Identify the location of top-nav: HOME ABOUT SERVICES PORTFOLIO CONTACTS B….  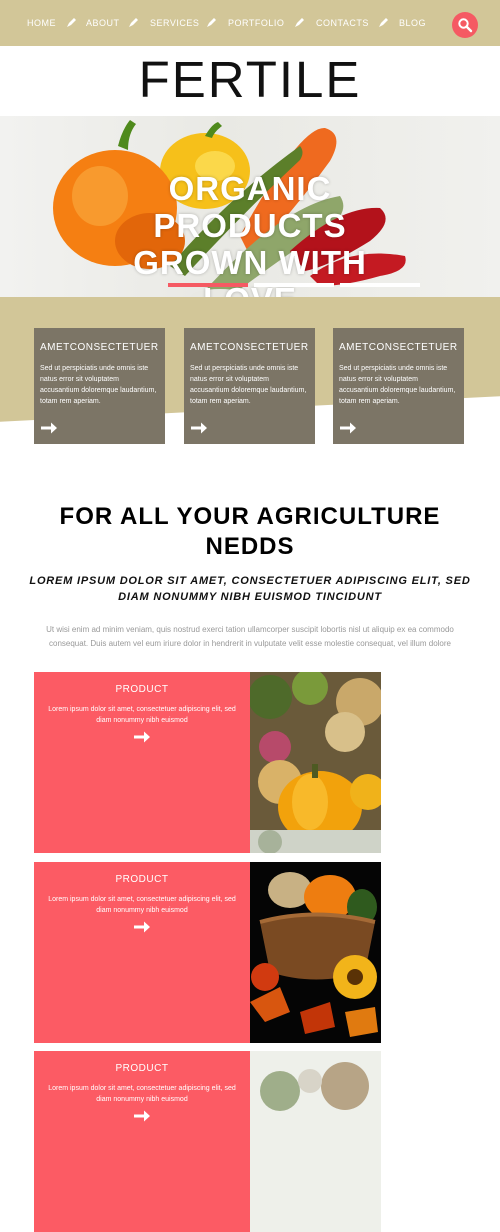
(250, 23).